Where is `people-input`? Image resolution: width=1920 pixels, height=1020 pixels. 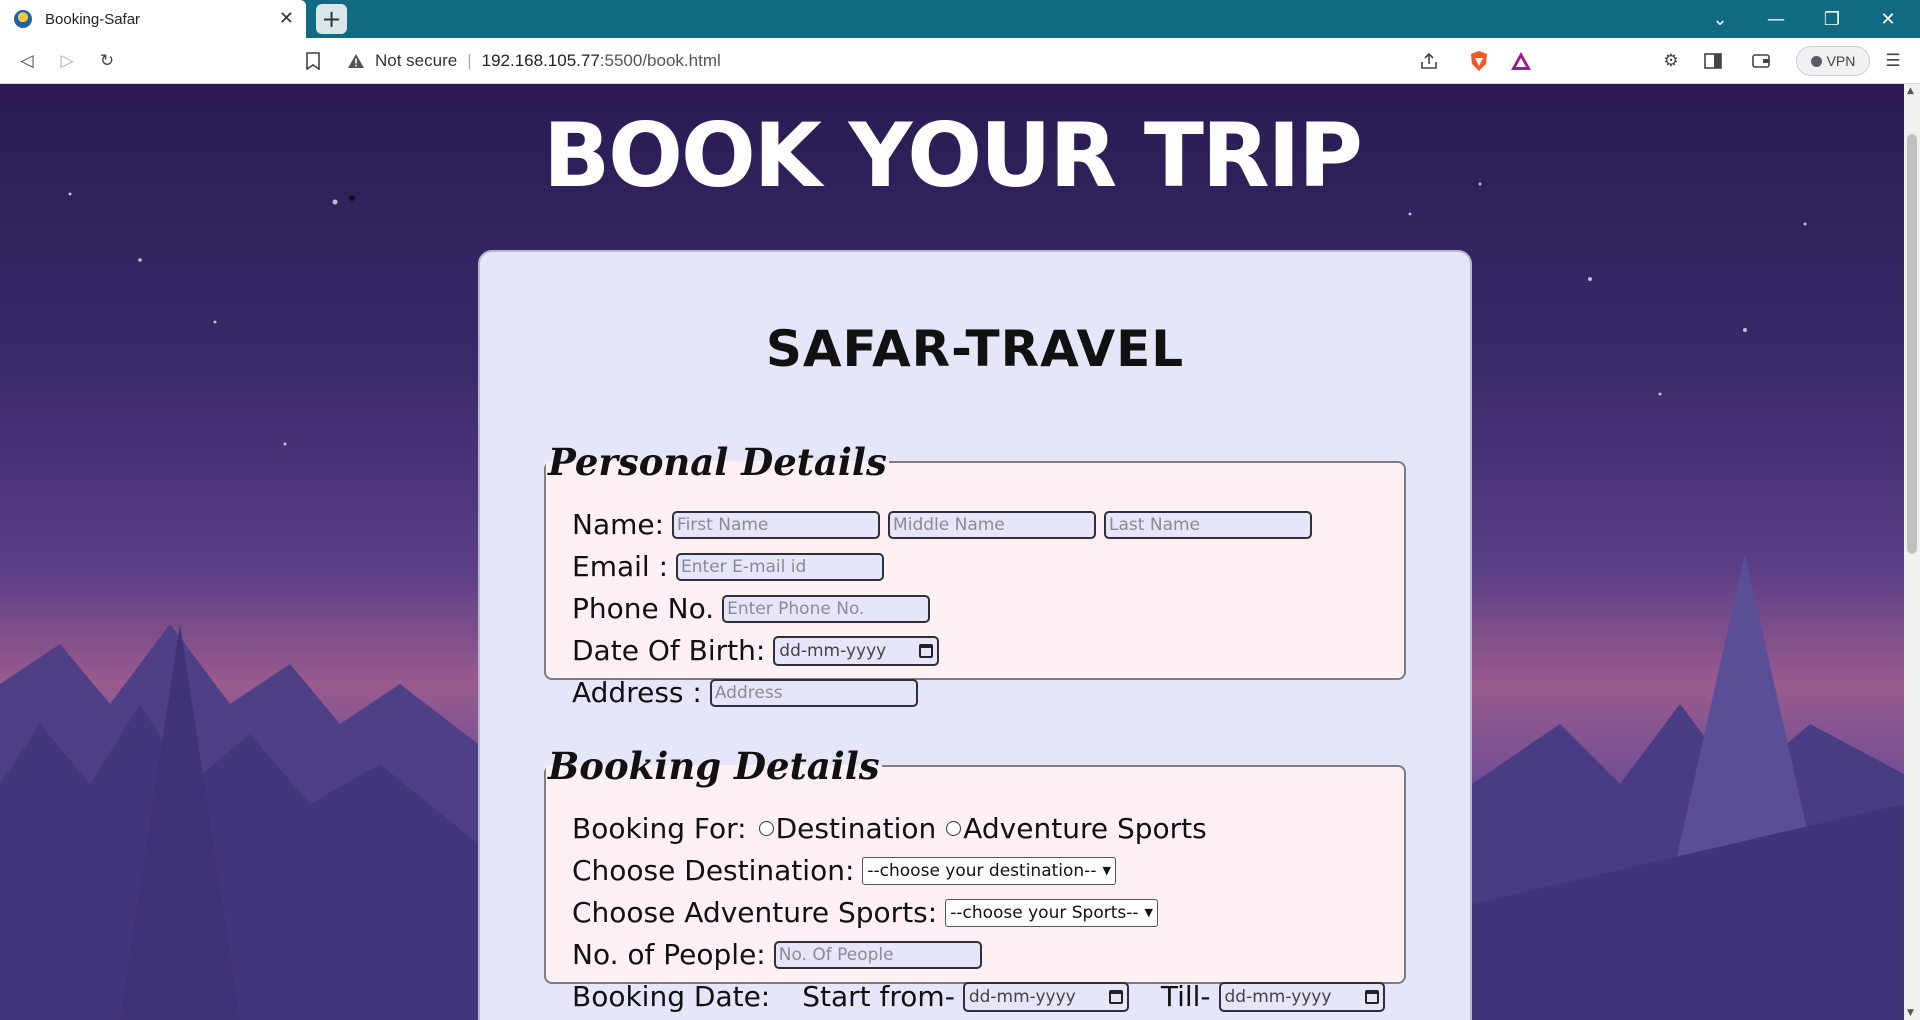 people-input is located at coordinates (877, 954).